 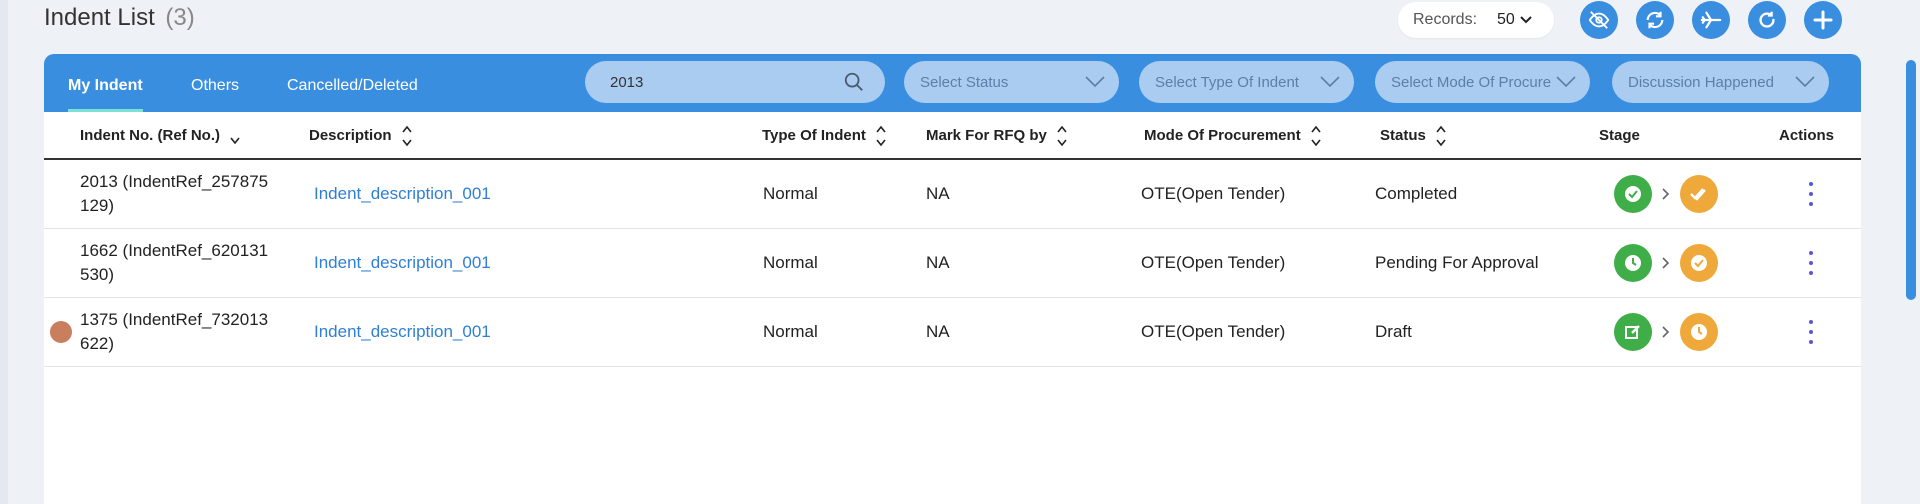 I want to click on page-scrollbar, so click(x=1911, y=180).